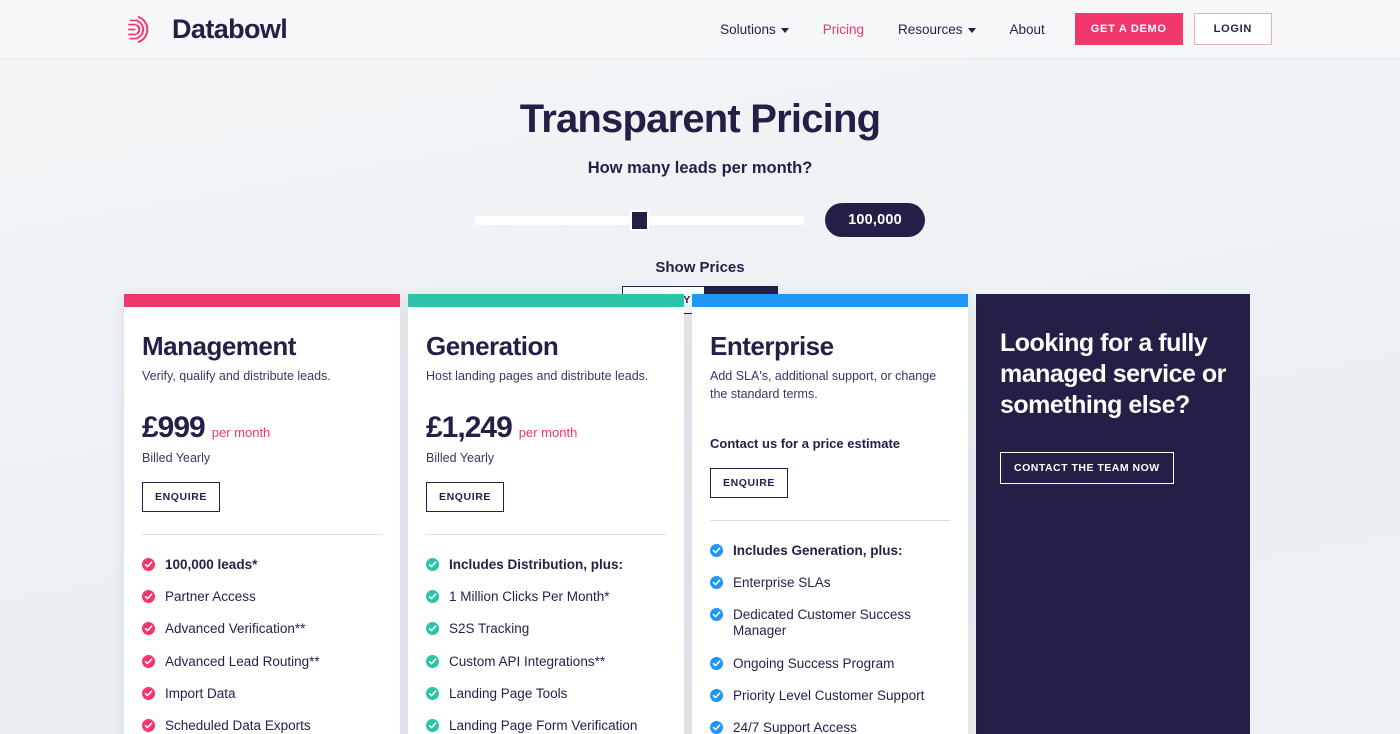 The width and height of the screenshot is (1400, 734). I want to click on nav-item-resources: Resources, so click(937, 29).